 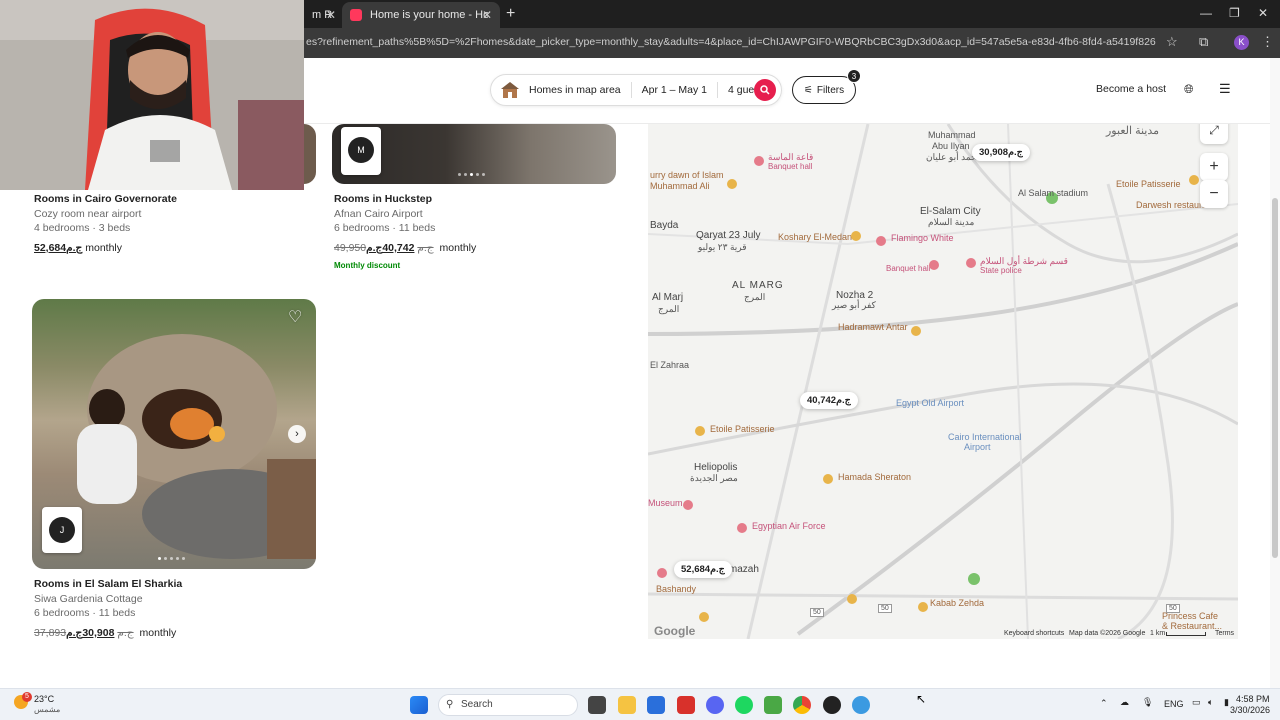 What do you see at coordinates (1053, 193) in the screenshot?
I see `map-label: Al Salam stadium` at bounding box center [1053, 193].